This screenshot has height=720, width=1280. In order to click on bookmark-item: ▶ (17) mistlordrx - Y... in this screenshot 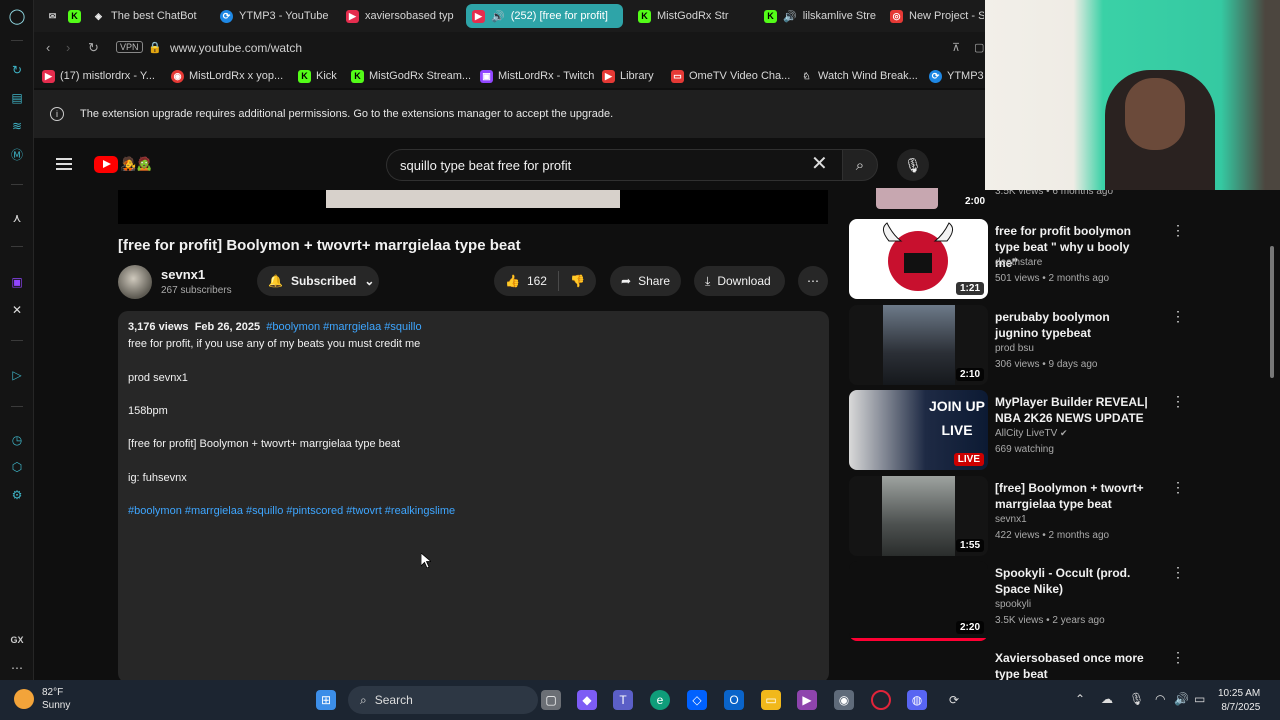, I will do `click(98, 76)`.